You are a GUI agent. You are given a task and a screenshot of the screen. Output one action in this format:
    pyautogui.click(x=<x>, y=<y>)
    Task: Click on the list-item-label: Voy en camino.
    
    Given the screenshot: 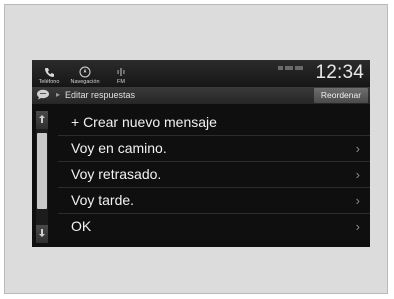 What is the action you would take?
    pyautogui.click(x=119, y=148)
    